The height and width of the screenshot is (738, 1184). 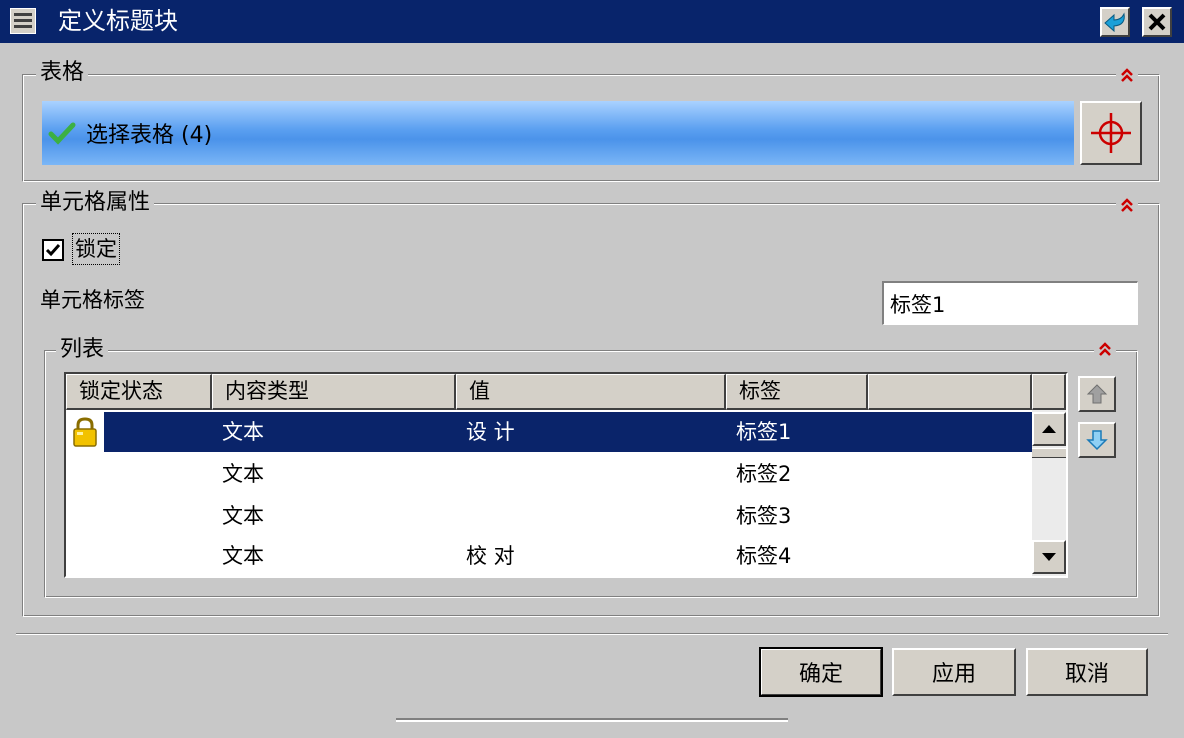 What do you see at coordinates (82, 350) in the screenshot?
I see `list-group-title: 列表` at bounding box center [82, 350].